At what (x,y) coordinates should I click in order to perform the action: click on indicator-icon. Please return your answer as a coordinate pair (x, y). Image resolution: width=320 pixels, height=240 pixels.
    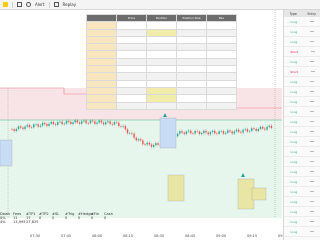
    Looking at the image, I should click on (19, 4).